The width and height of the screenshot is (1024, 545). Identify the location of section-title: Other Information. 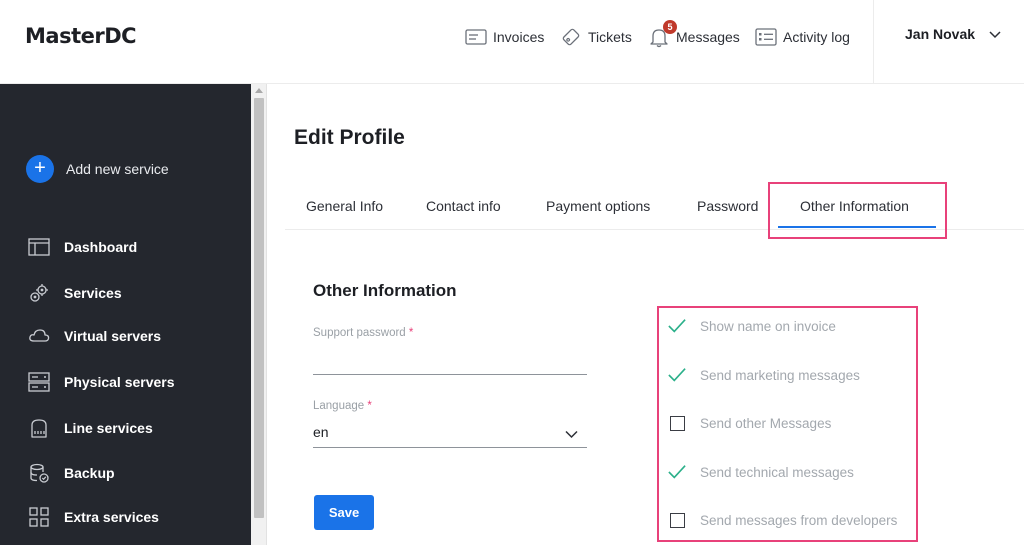
(385, 290).